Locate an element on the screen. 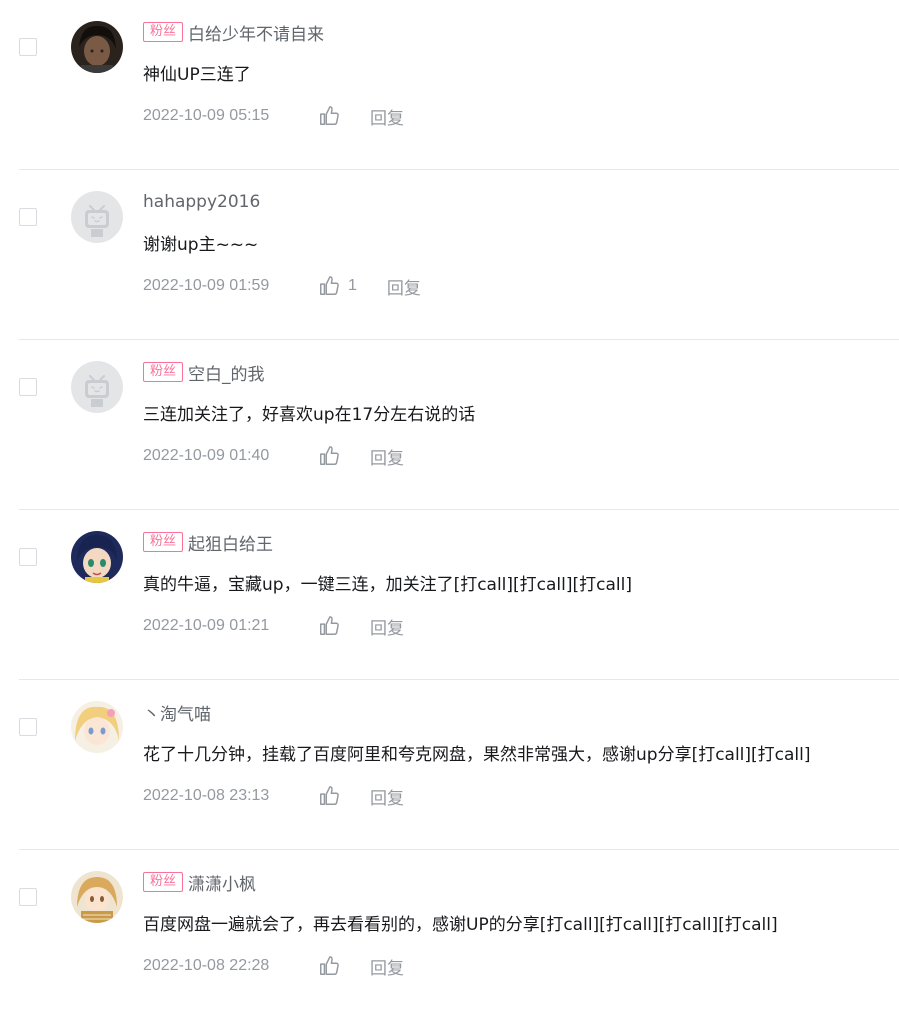 The height and width of the screenshot is (1020, 899). comment-text: 真的牛逼，宝藏up，一键三连，加关注了[打call][打call][打call] is located at coordinates (387, 585).